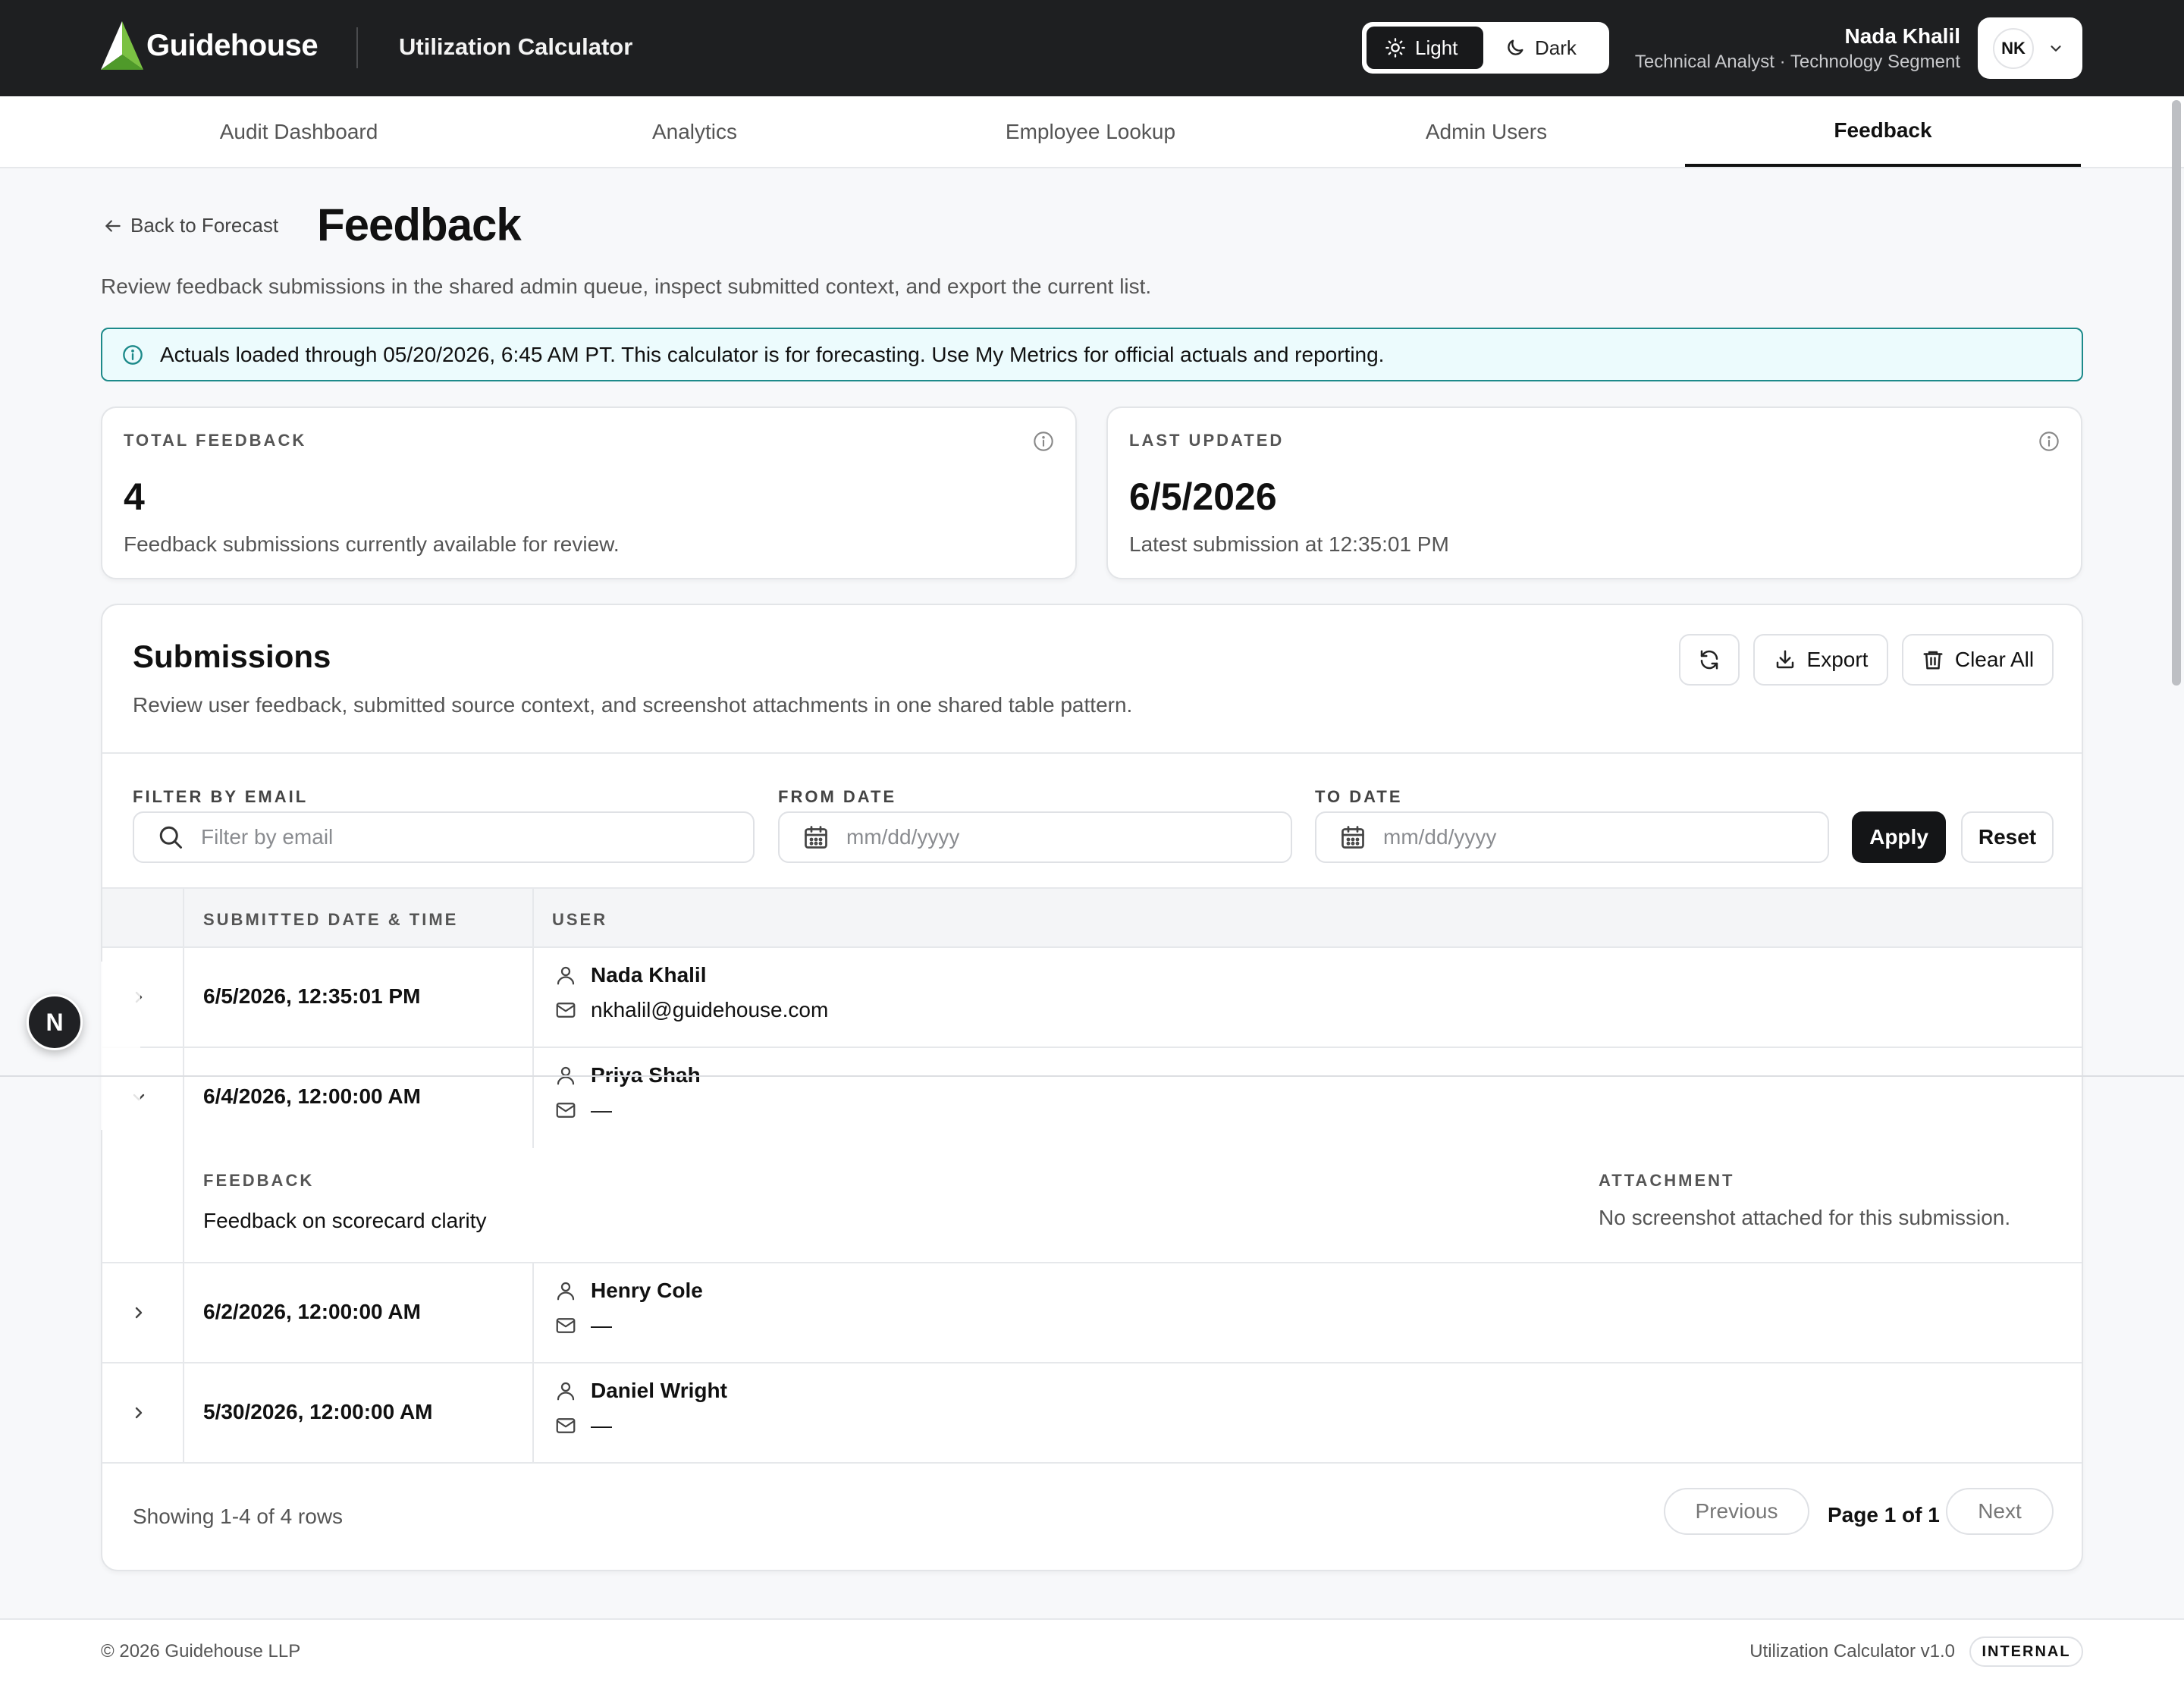 The height and width of the screenshot is (1682, 2184). Describe the element at coordinates (1902, 36) in the screenshot. I see `user-name: Nada Khalil` at that location.